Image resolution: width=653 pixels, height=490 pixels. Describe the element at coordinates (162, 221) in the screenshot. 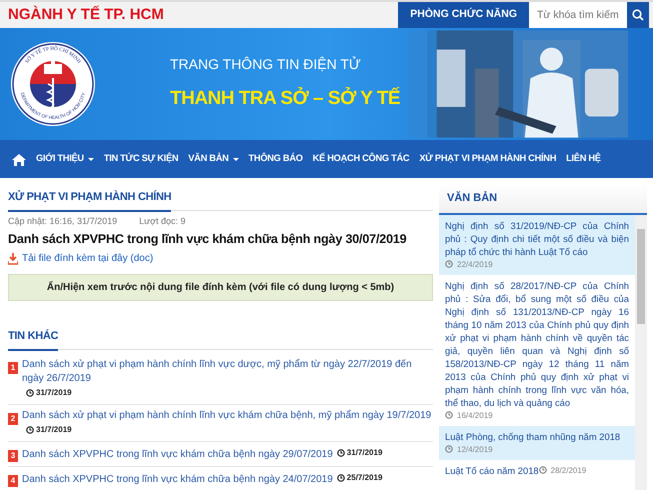

I see `view-count: Lượt đọc: 9` at that location.